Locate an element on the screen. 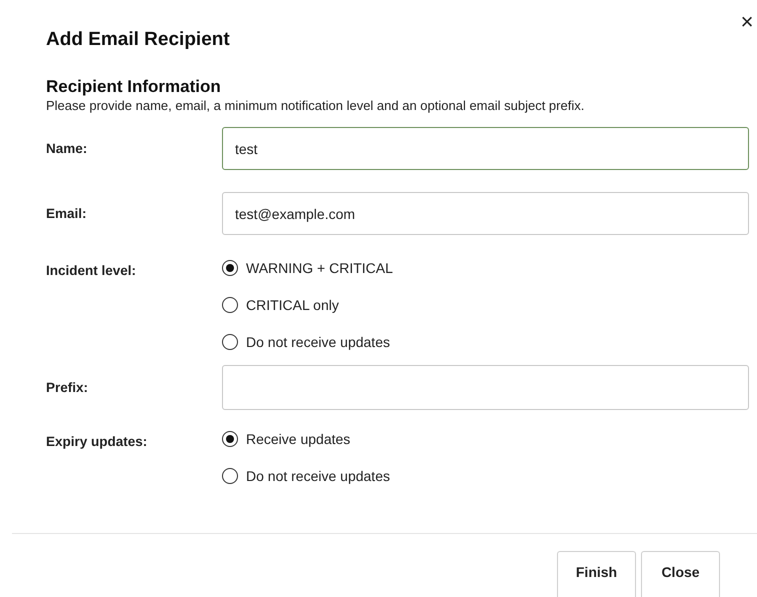 This screenshot has width=757, height=597. finish-button: Finish is located at coordinates (596, 574).